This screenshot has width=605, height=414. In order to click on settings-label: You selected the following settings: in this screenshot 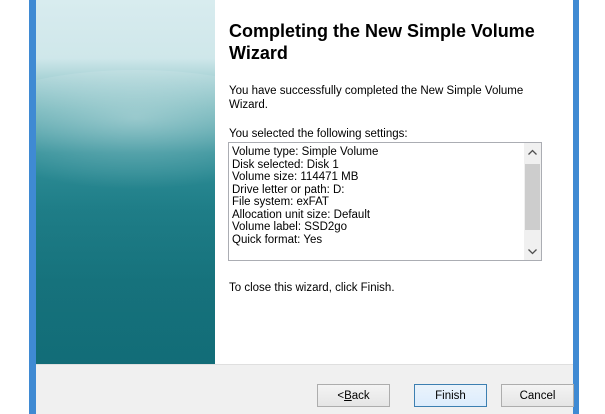, I will do `click(318, 134)`.